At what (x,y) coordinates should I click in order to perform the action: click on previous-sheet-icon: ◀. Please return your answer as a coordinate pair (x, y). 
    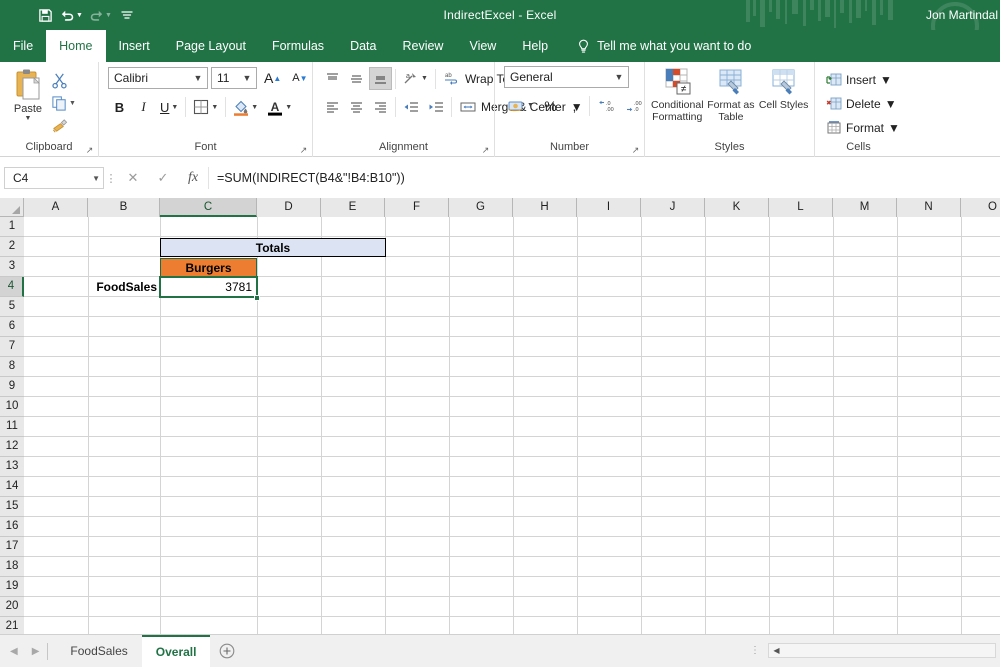
    Looking at the image, I should click on (14, 651).